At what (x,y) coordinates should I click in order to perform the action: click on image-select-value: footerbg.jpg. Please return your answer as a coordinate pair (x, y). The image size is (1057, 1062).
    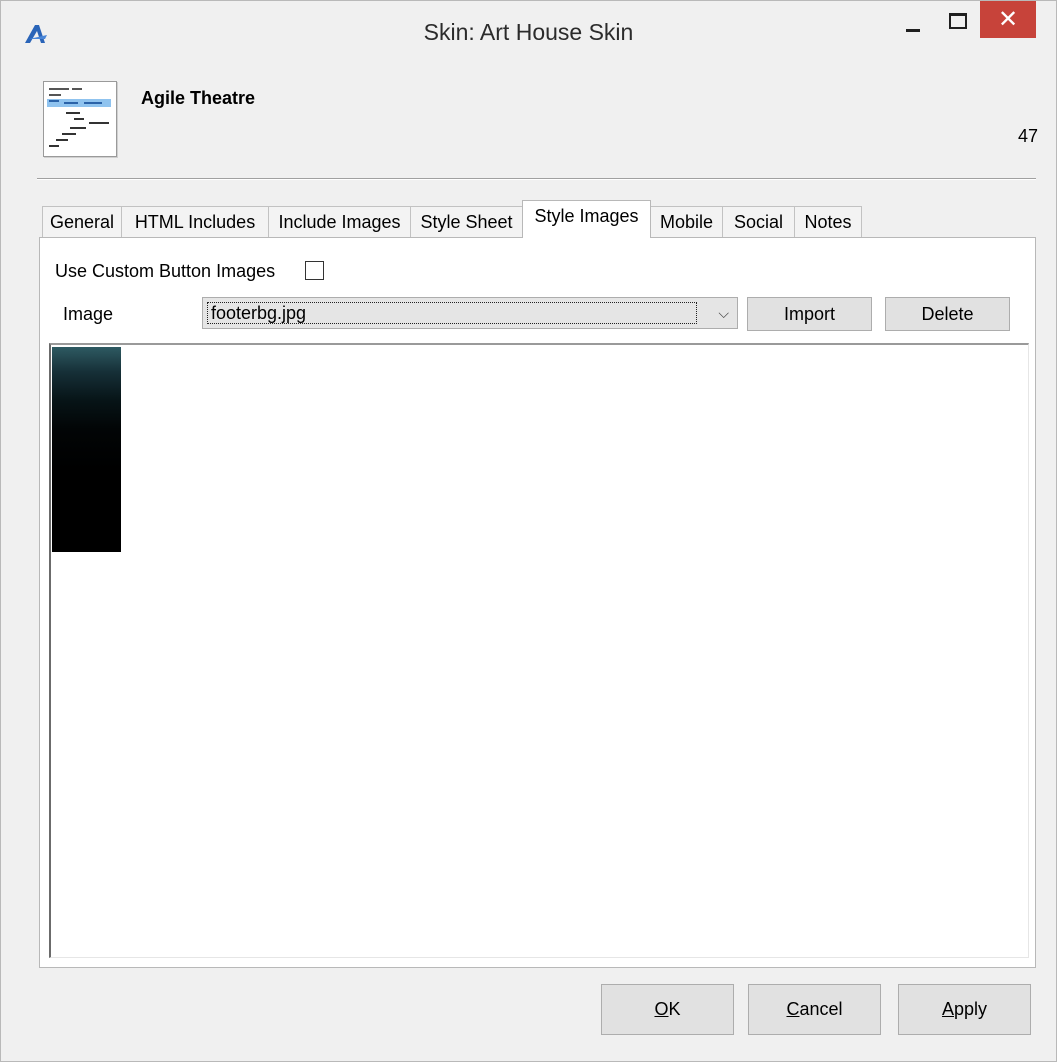
    Looking at the image, I should click on (259, 313).